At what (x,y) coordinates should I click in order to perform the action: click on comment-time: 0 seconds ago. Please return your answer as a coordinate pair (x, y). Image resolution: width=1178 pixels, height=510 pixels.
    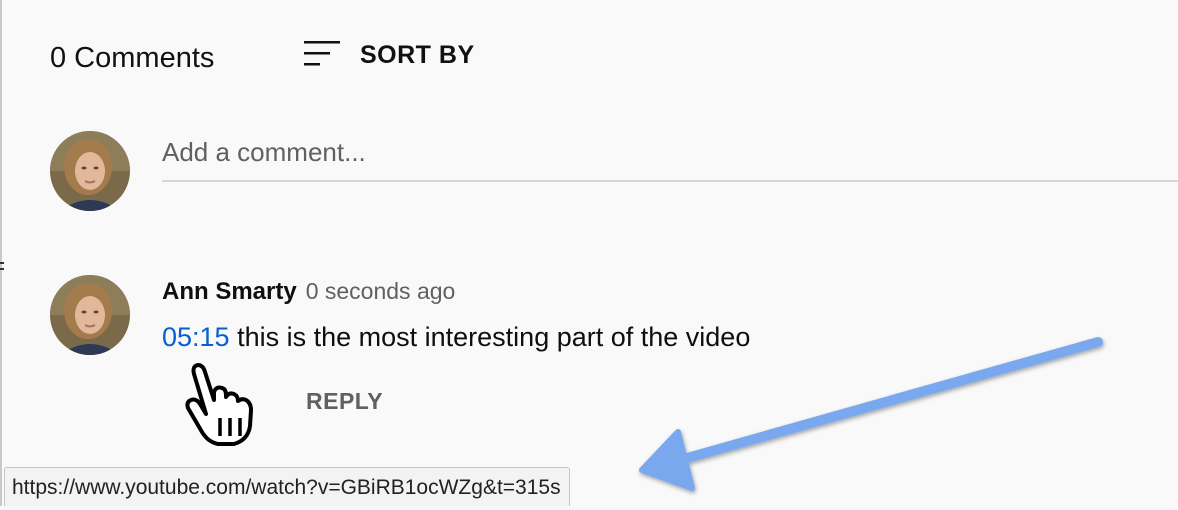
    Looking at the image, I should click on (381, 291).